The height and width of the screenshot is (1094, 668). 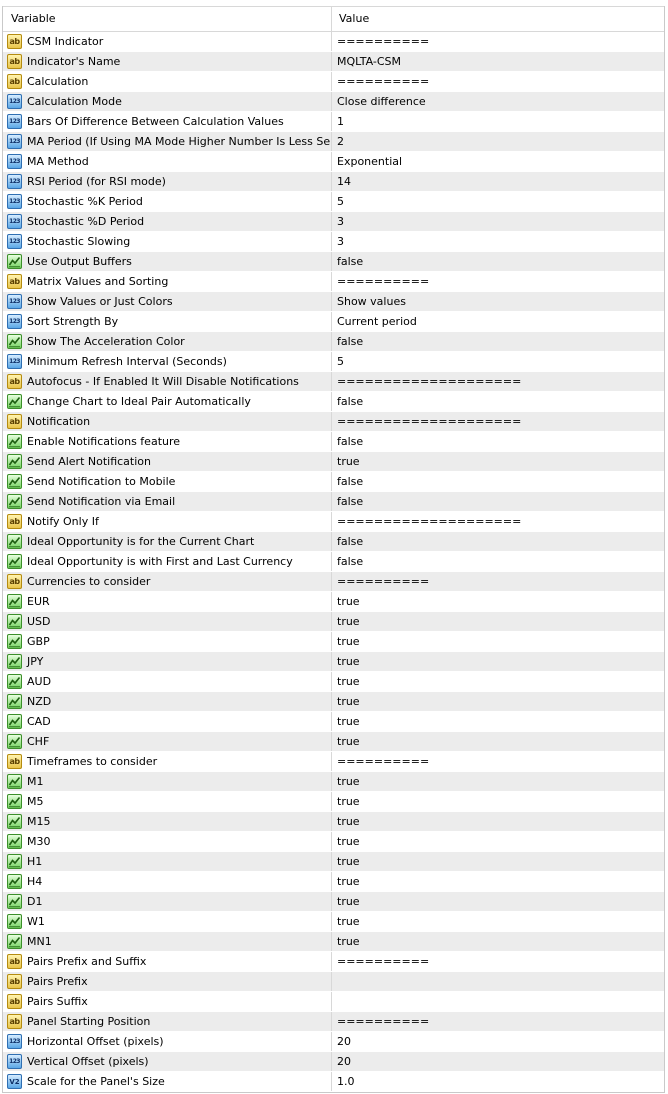 I want to click on value-cell: Exponential, so click(x=498, y=161).